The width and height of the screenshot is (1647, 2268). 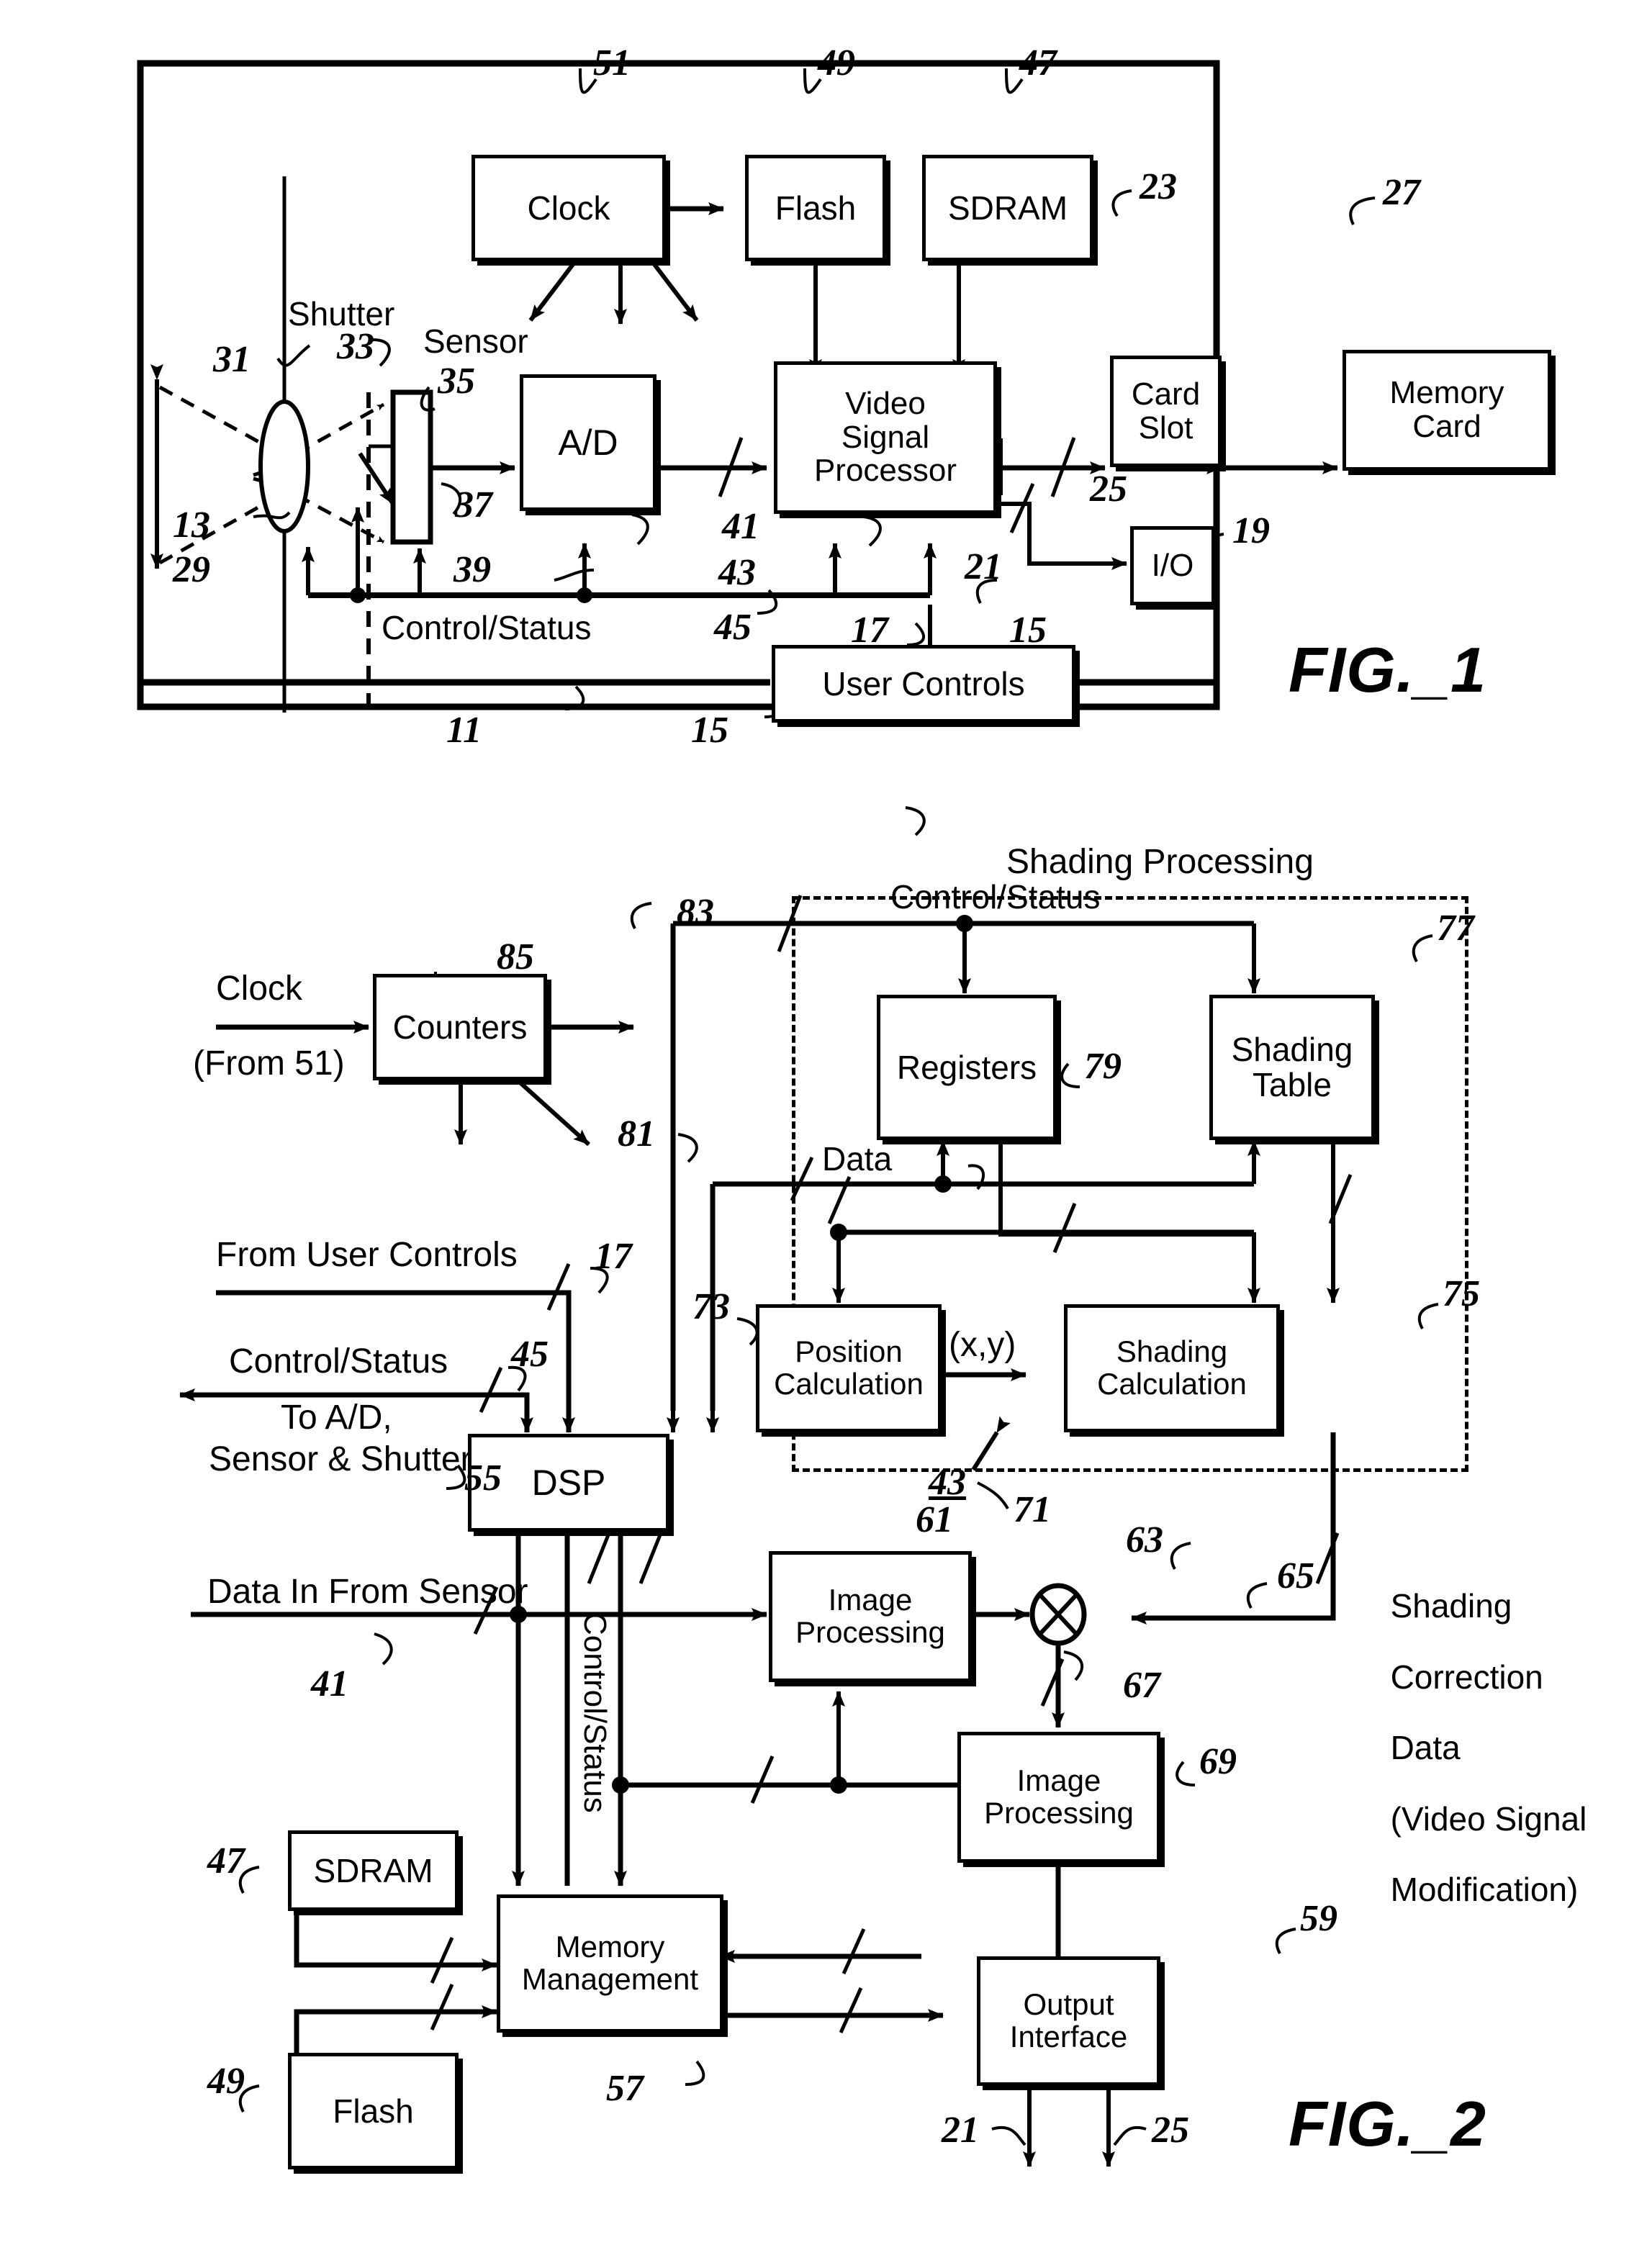 What do you see at coordinates (1318, 1918) in the screenshot?
I see `ref-59: 59` at bounding box center [1318, 1918].